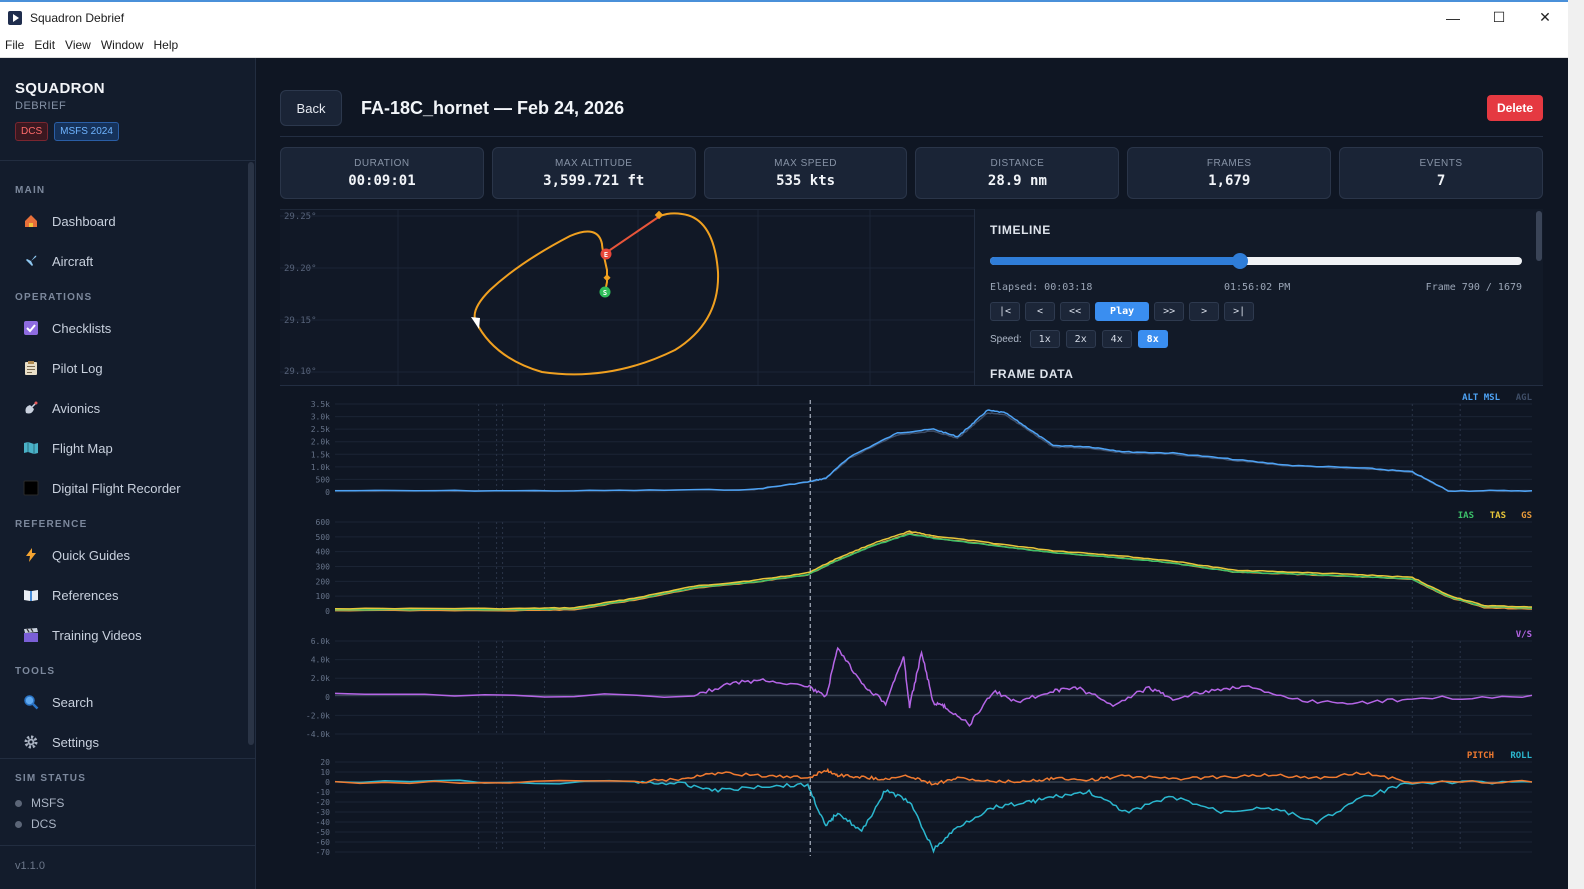 The image size is (1584, 889). I want to click on magnifier-icon, so click(31, 702).